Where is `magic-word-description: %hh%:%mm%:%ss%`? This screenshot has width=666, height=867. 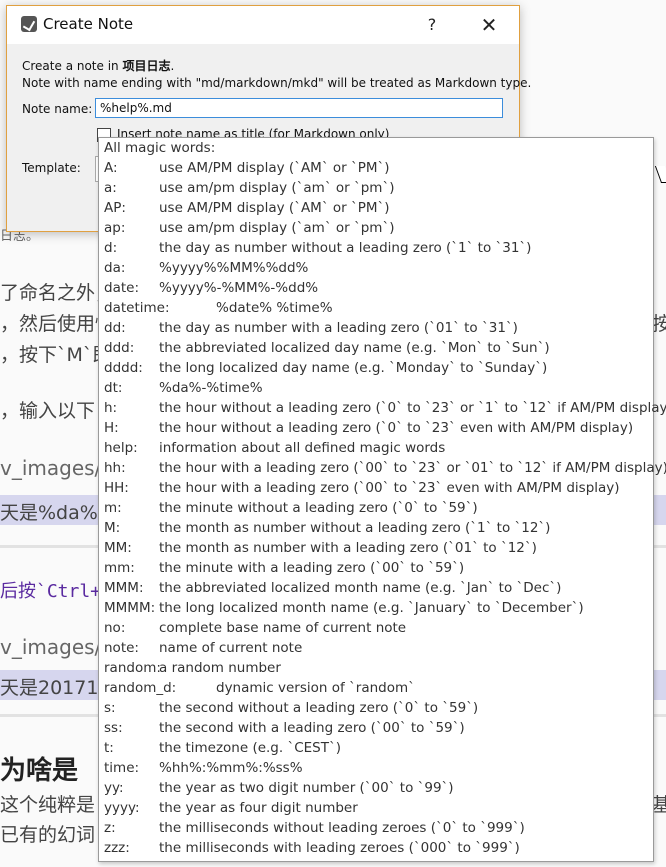 magic-word-description: %hh%:%mm%:%ss% is located at coordinates (231, 768).